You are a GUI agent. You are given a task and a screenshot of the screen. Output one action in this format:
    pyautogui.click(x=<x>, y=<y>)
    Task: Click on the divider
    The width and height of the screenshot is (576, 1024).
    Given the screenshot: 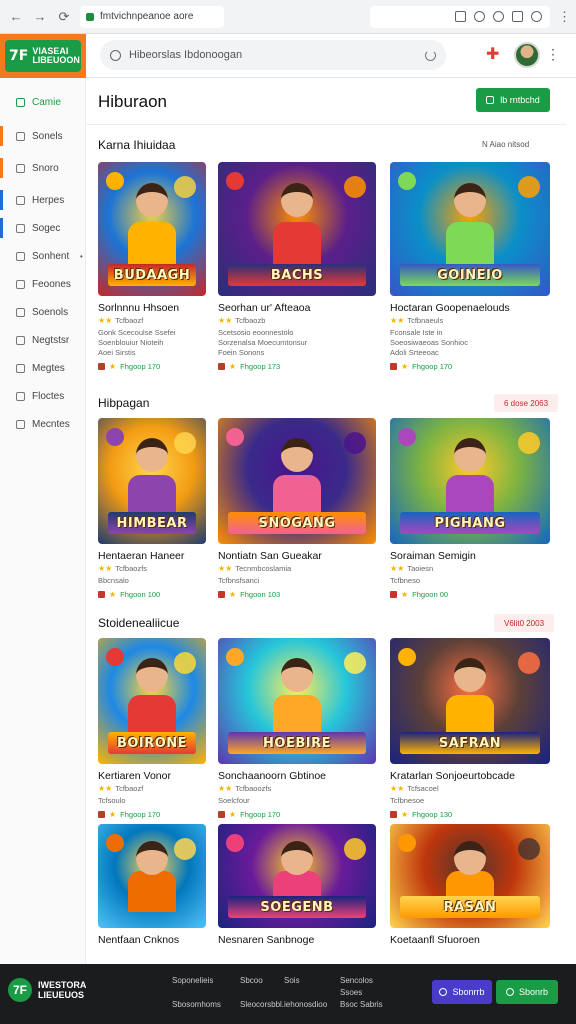 What is the action you would take?
    pyautogui.click(x=326, y=124)
    